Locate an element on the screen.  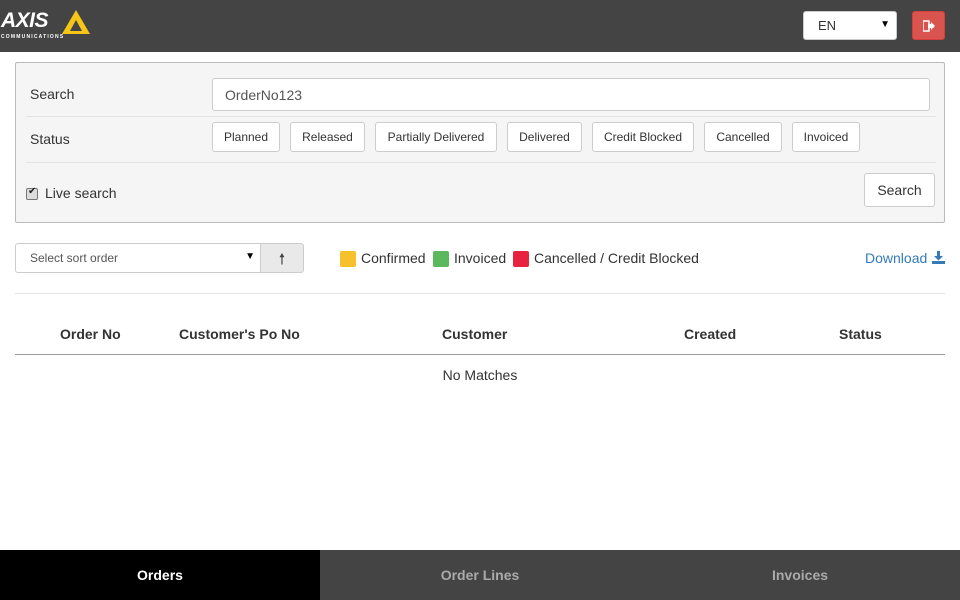
sort-order-placeholder: Select sort order is located at coordinates (74, 258).